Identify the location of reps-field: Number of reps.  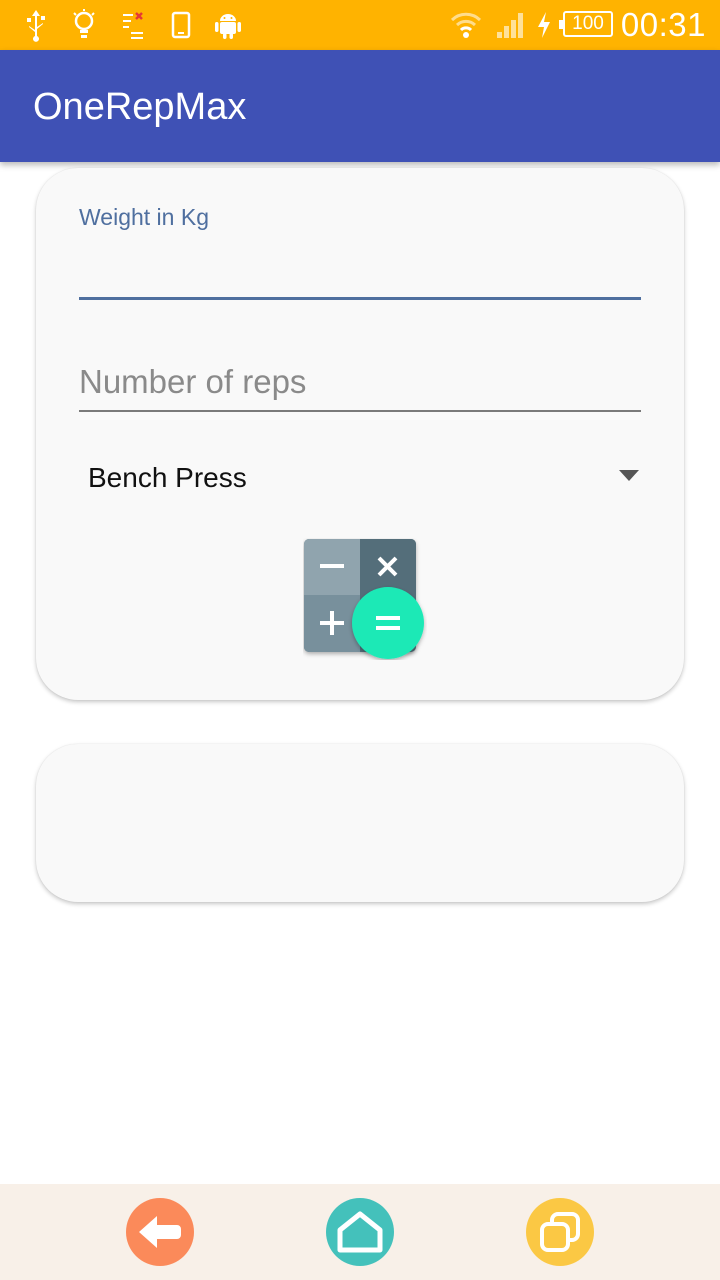
(192, 382).